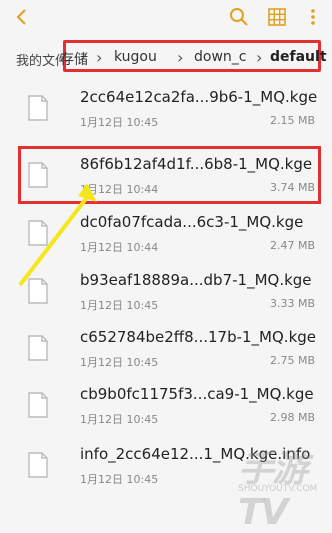 This screenshot has width=332, height=533. I want to click on breadcrumb-item-default: default, so click(298, 57).